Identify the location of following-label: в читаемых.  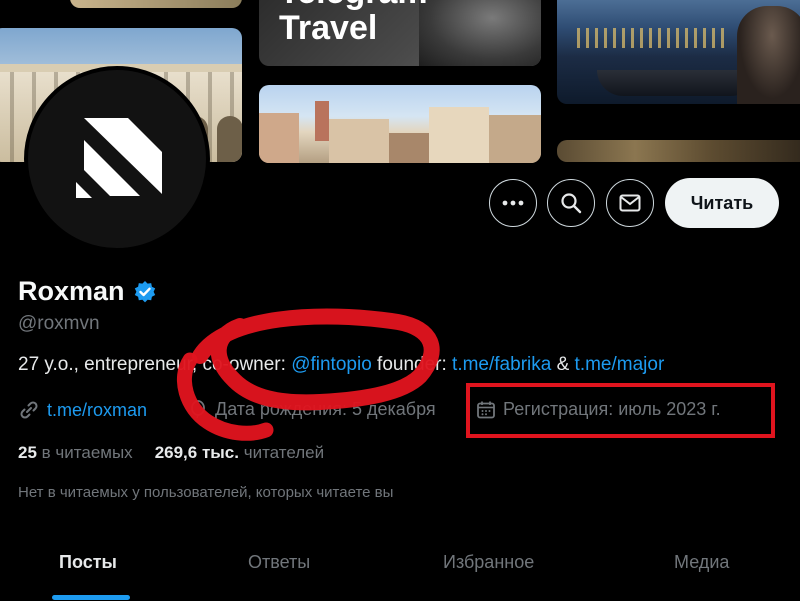
(87, 452).